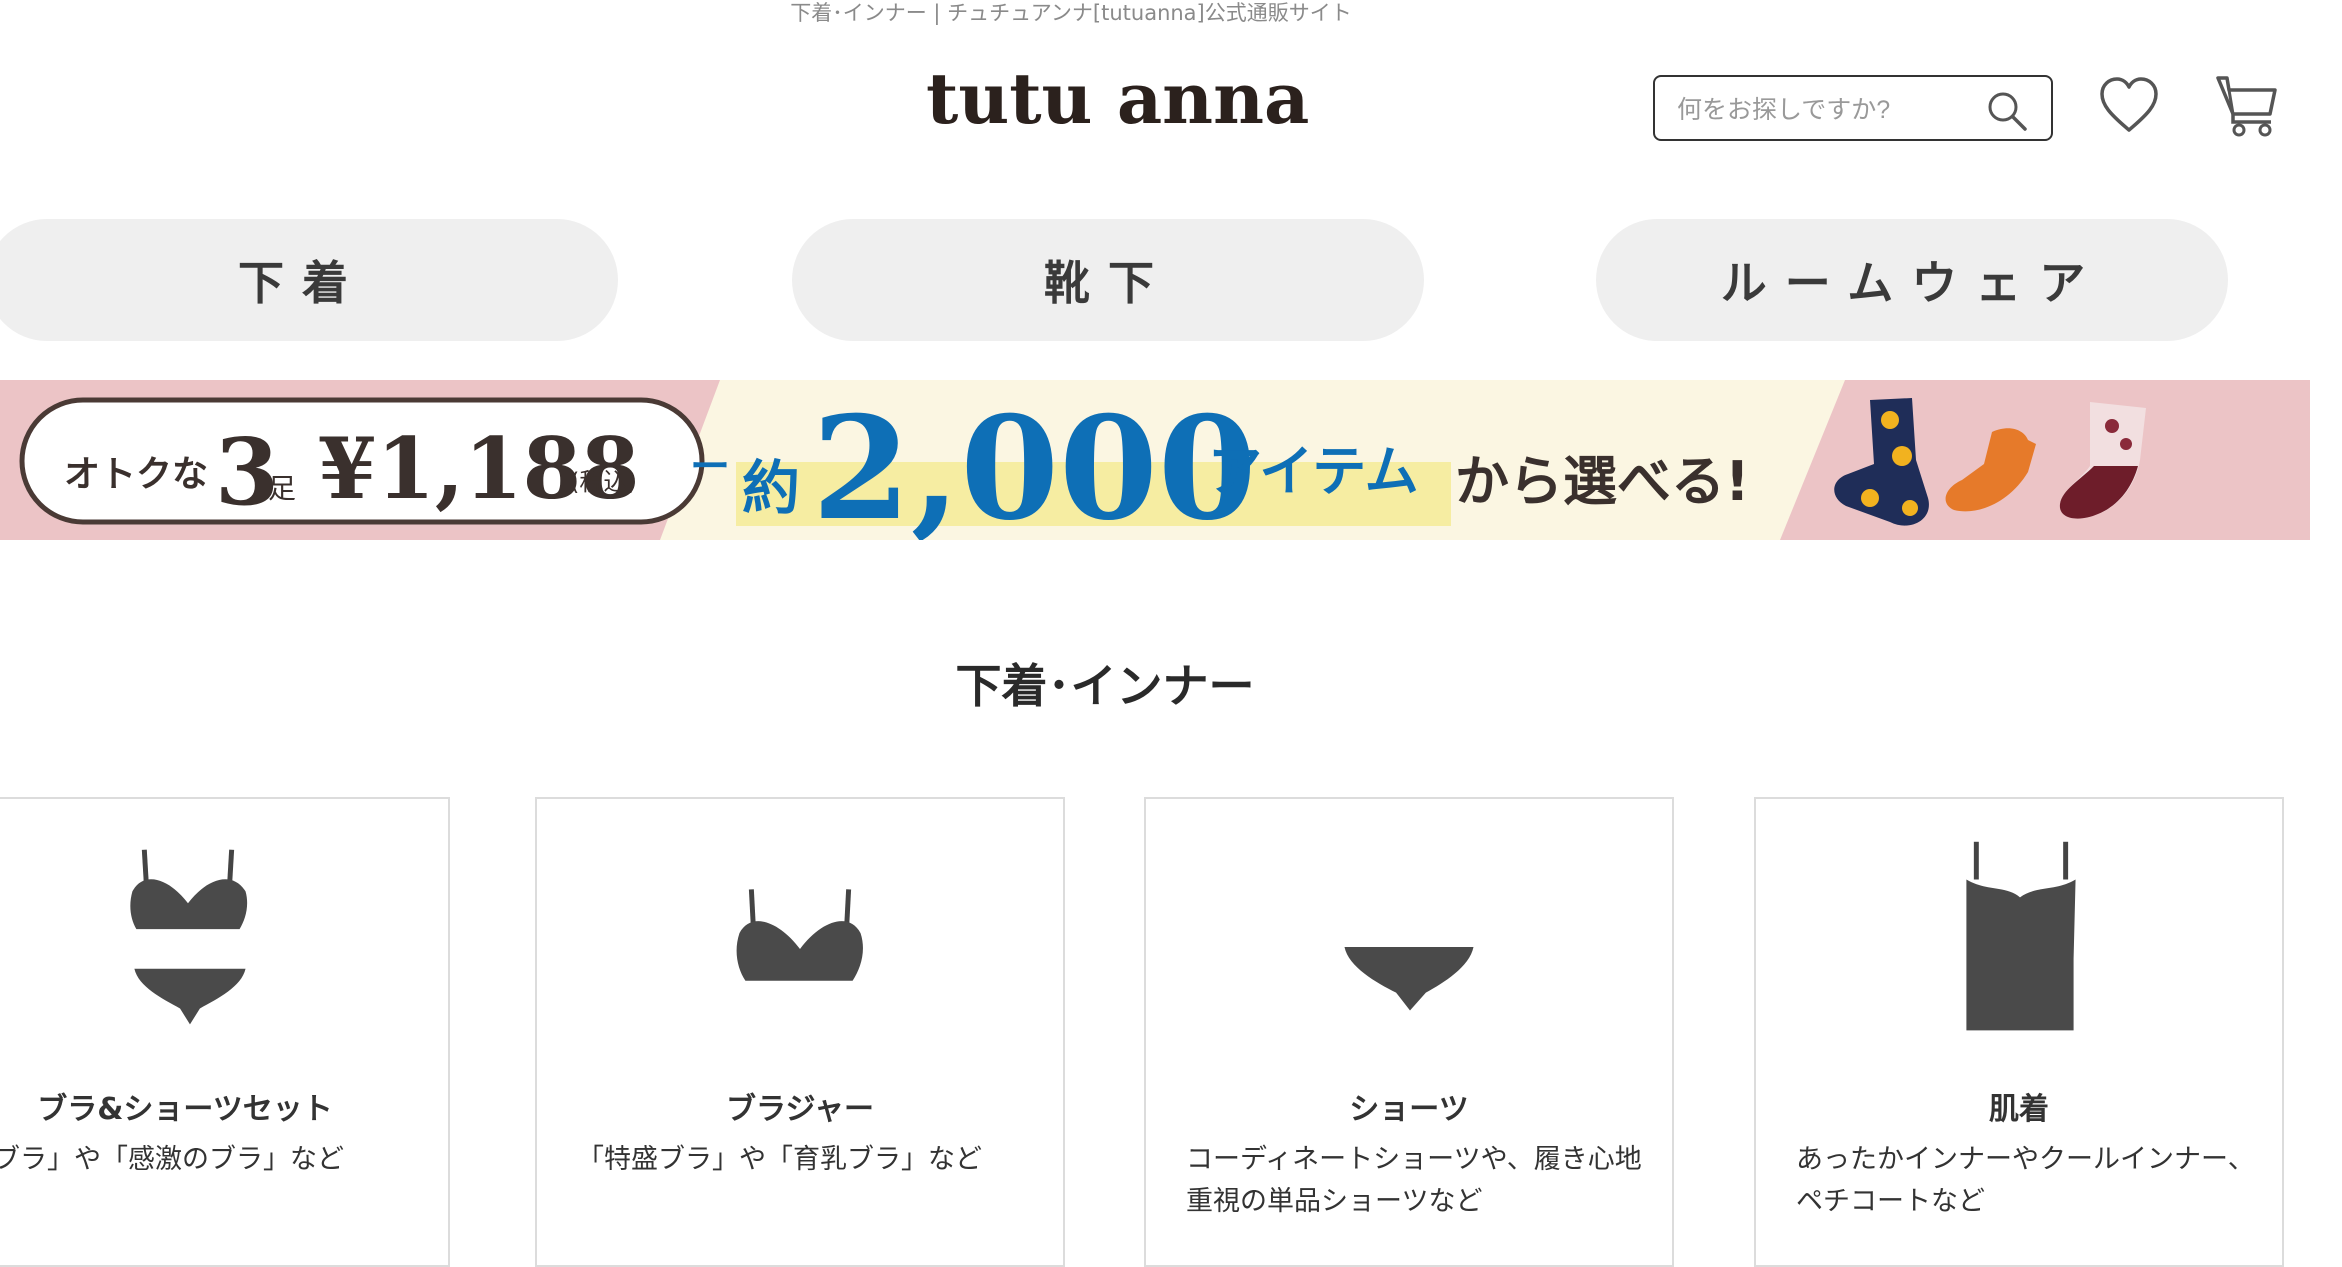 The height and width of the screenshot is (1267, 2342). I want to click on heart-icon, so click(2129, 105).